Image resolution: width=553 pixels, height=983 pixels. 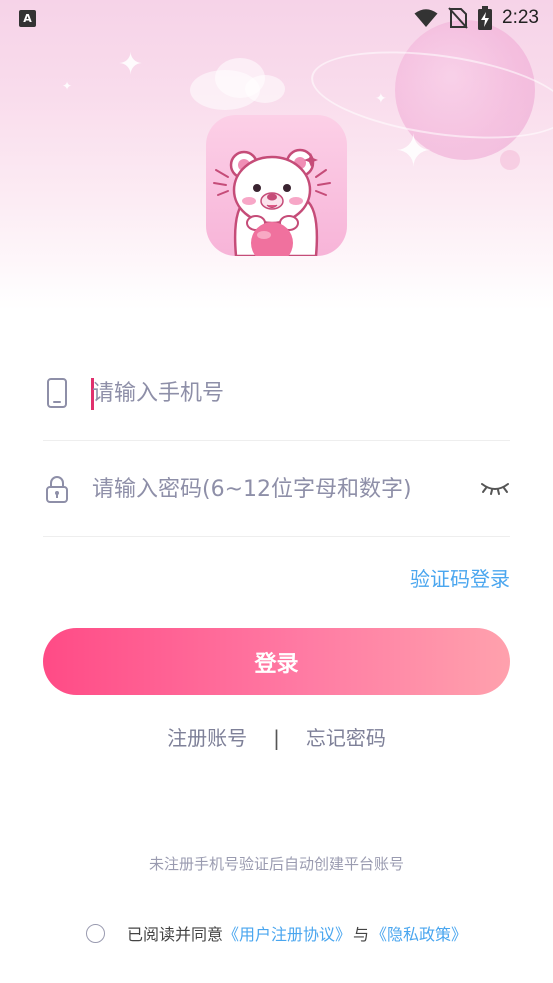 I want to click on auto-register-notice: 未注册手机号验证后自动创建平台账号, so click(x=276, y=864).